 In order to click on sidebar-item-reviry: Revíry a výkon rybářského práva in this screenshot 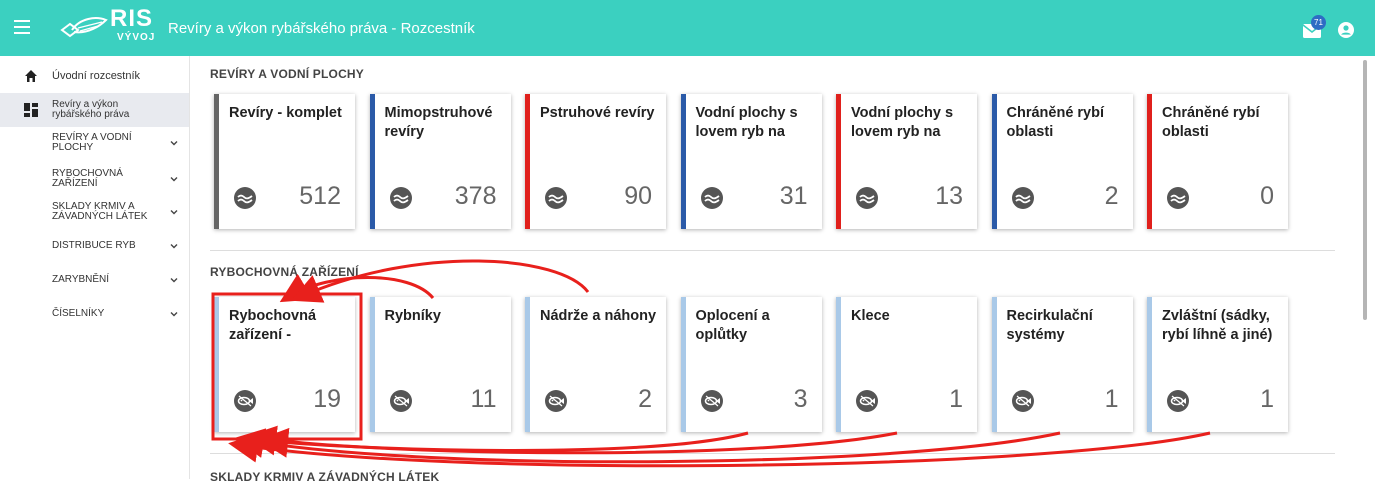, I will do `click(94, 110)`.